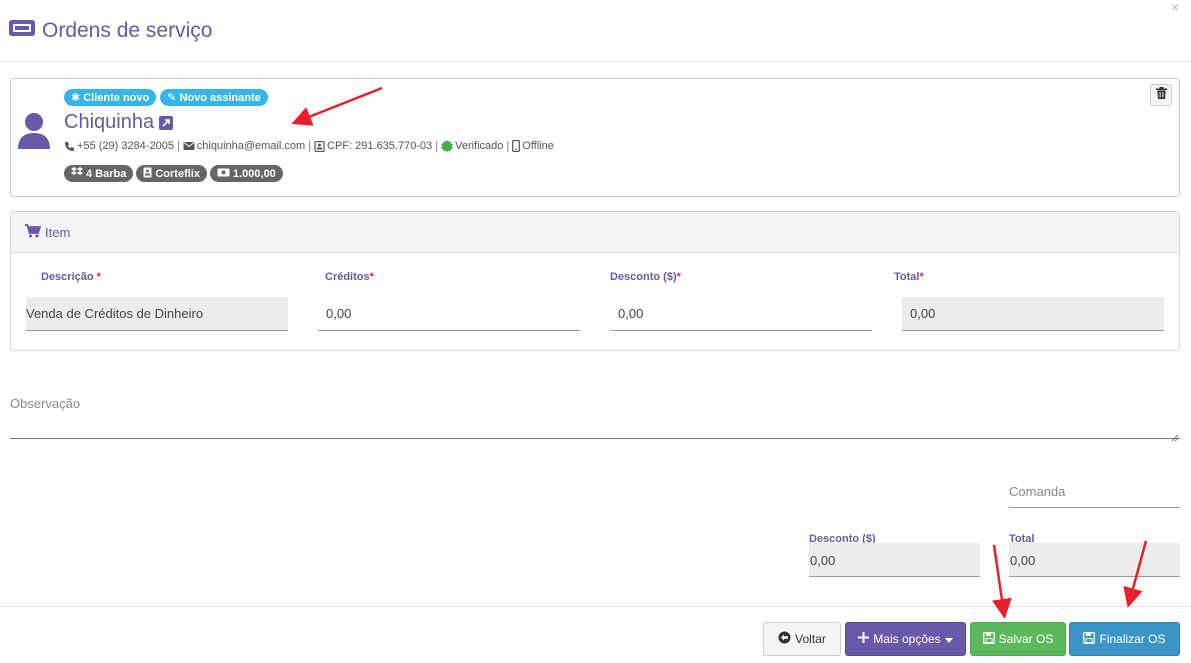 This screenshot has width=1191, height=663. What do you see at coordinates (125, 146) in the screenshot?
I see `client-phone: +55 (29) 3284-2005` at bounding box center [125, 146].